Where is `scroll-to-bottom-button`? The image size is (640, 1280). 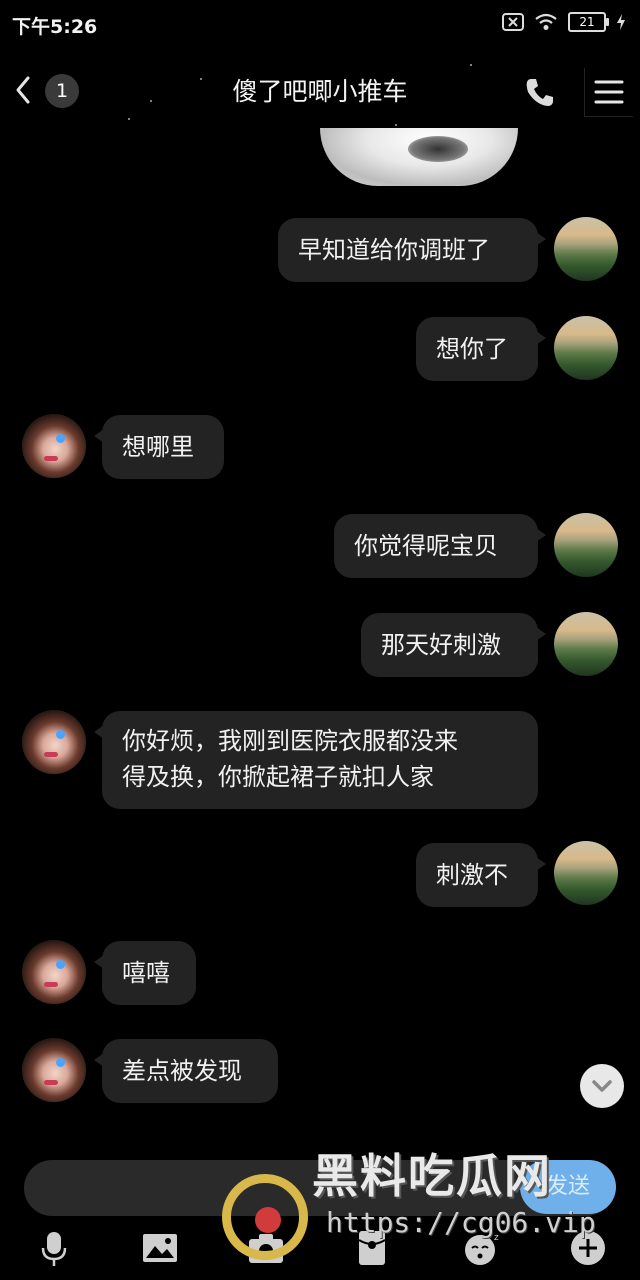 scroll-to-bottom-button is located at coordinates (602, 1086).